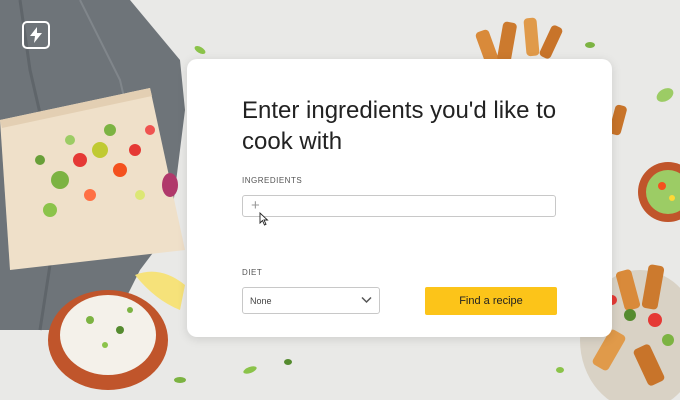  I want to click on ingredients-input: +, so click(399, 206).